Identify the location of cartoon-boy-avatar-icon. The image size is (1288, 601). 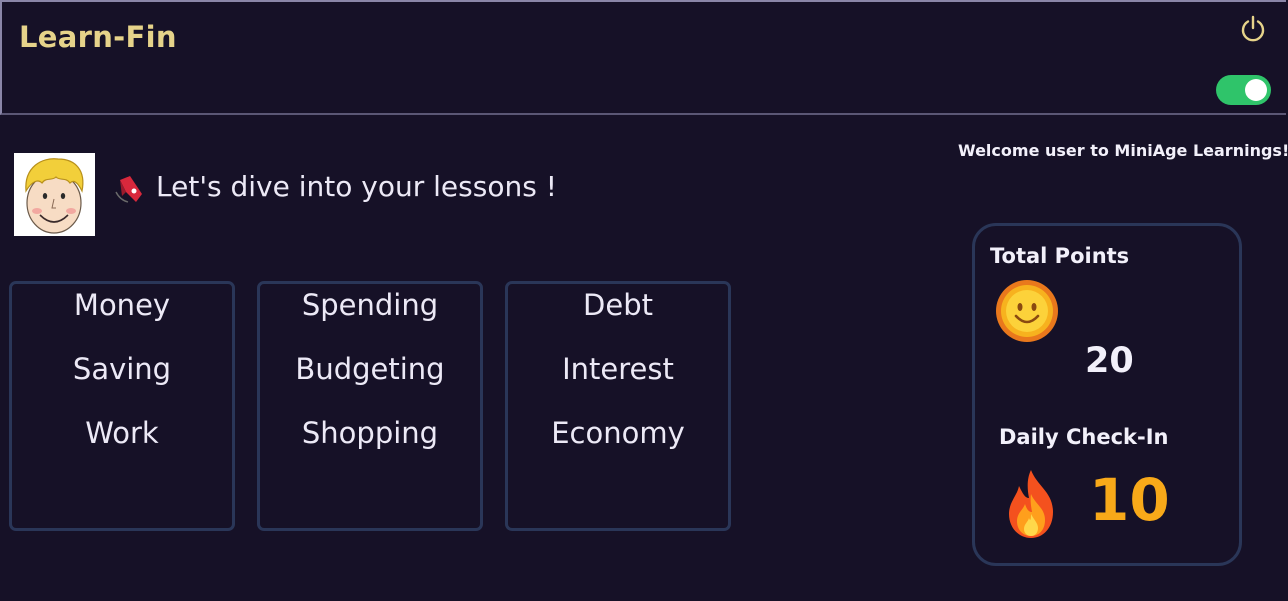
(54, 194).